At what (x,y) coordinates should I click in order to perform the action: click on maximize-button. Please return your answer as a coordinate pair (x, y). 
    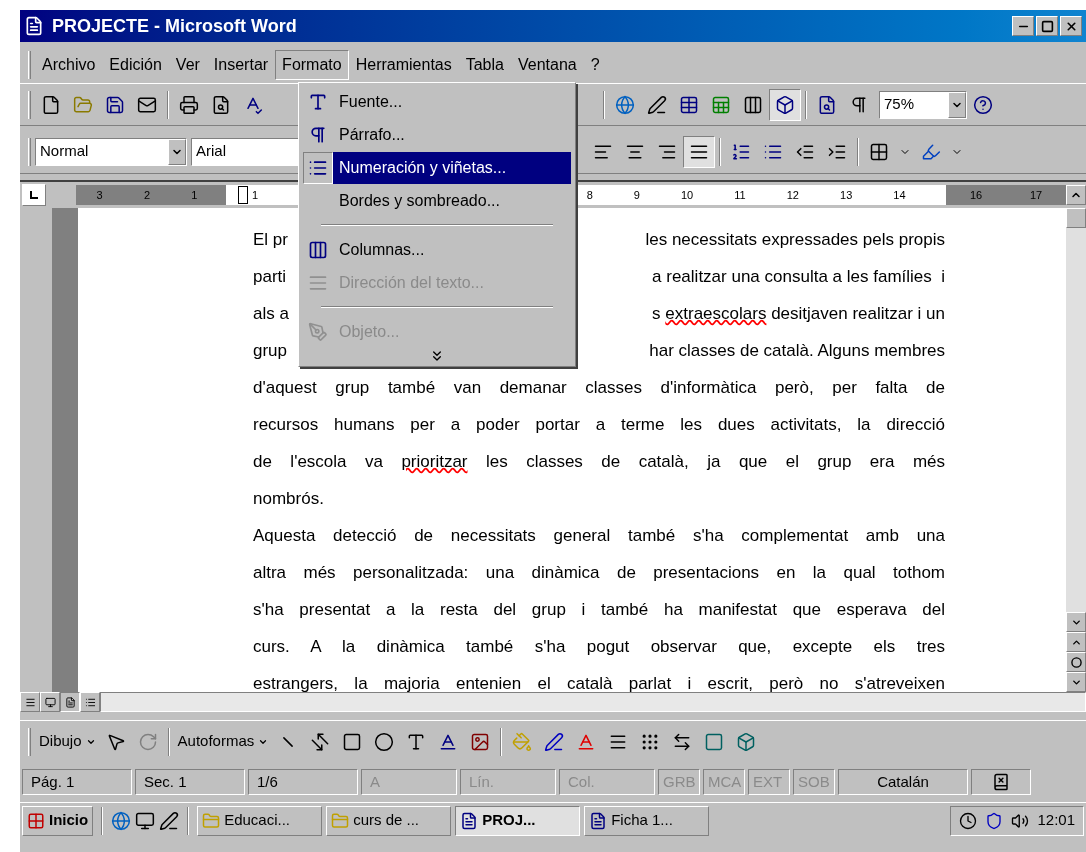
    Looking at the image, I should click on (1047, 26).